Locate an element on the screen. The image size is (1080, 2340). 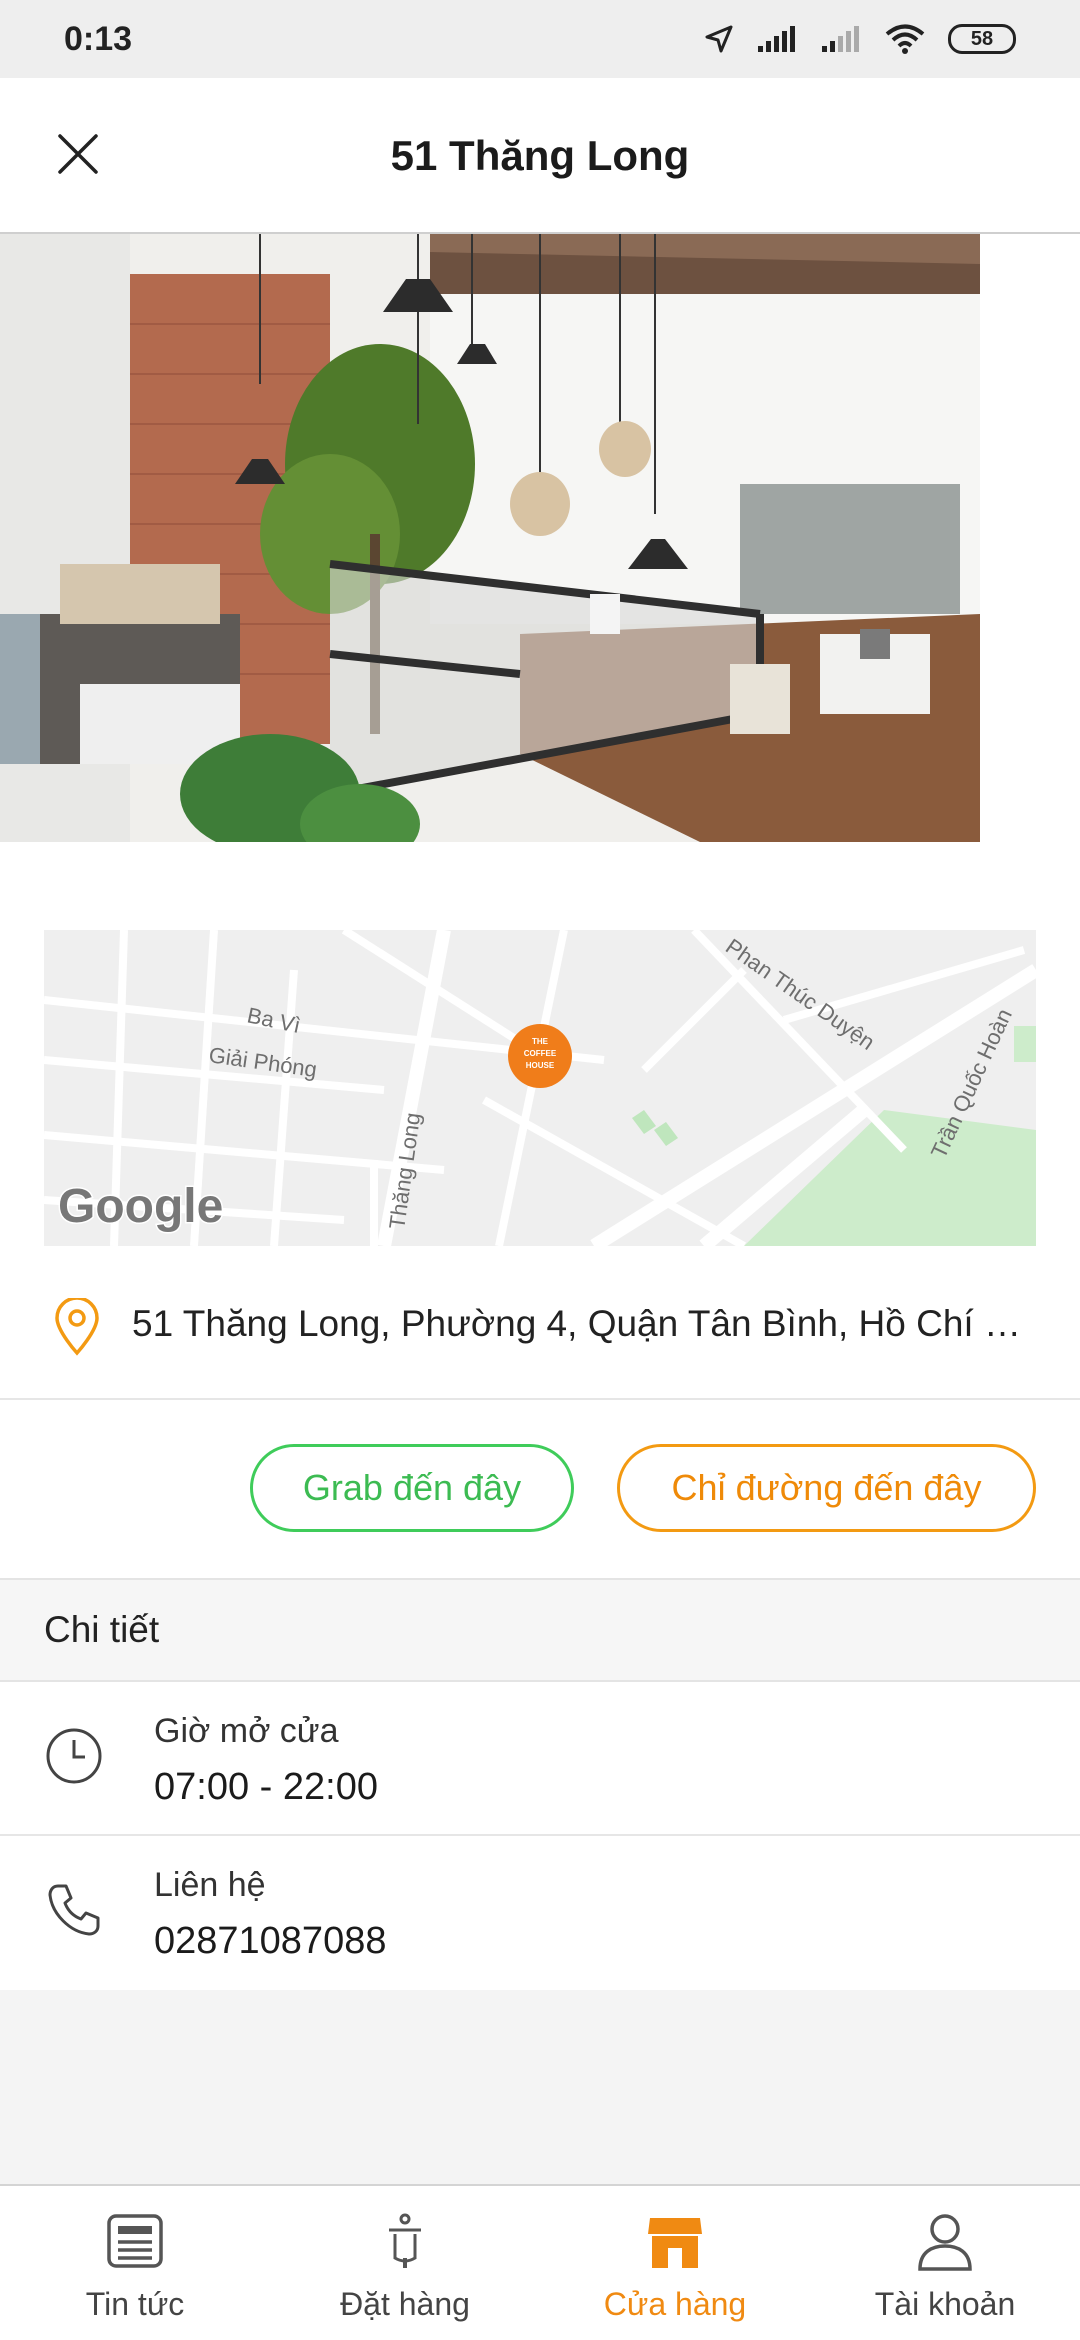
page-title: 51 Thăng Long is located at coordinates (540, 155).